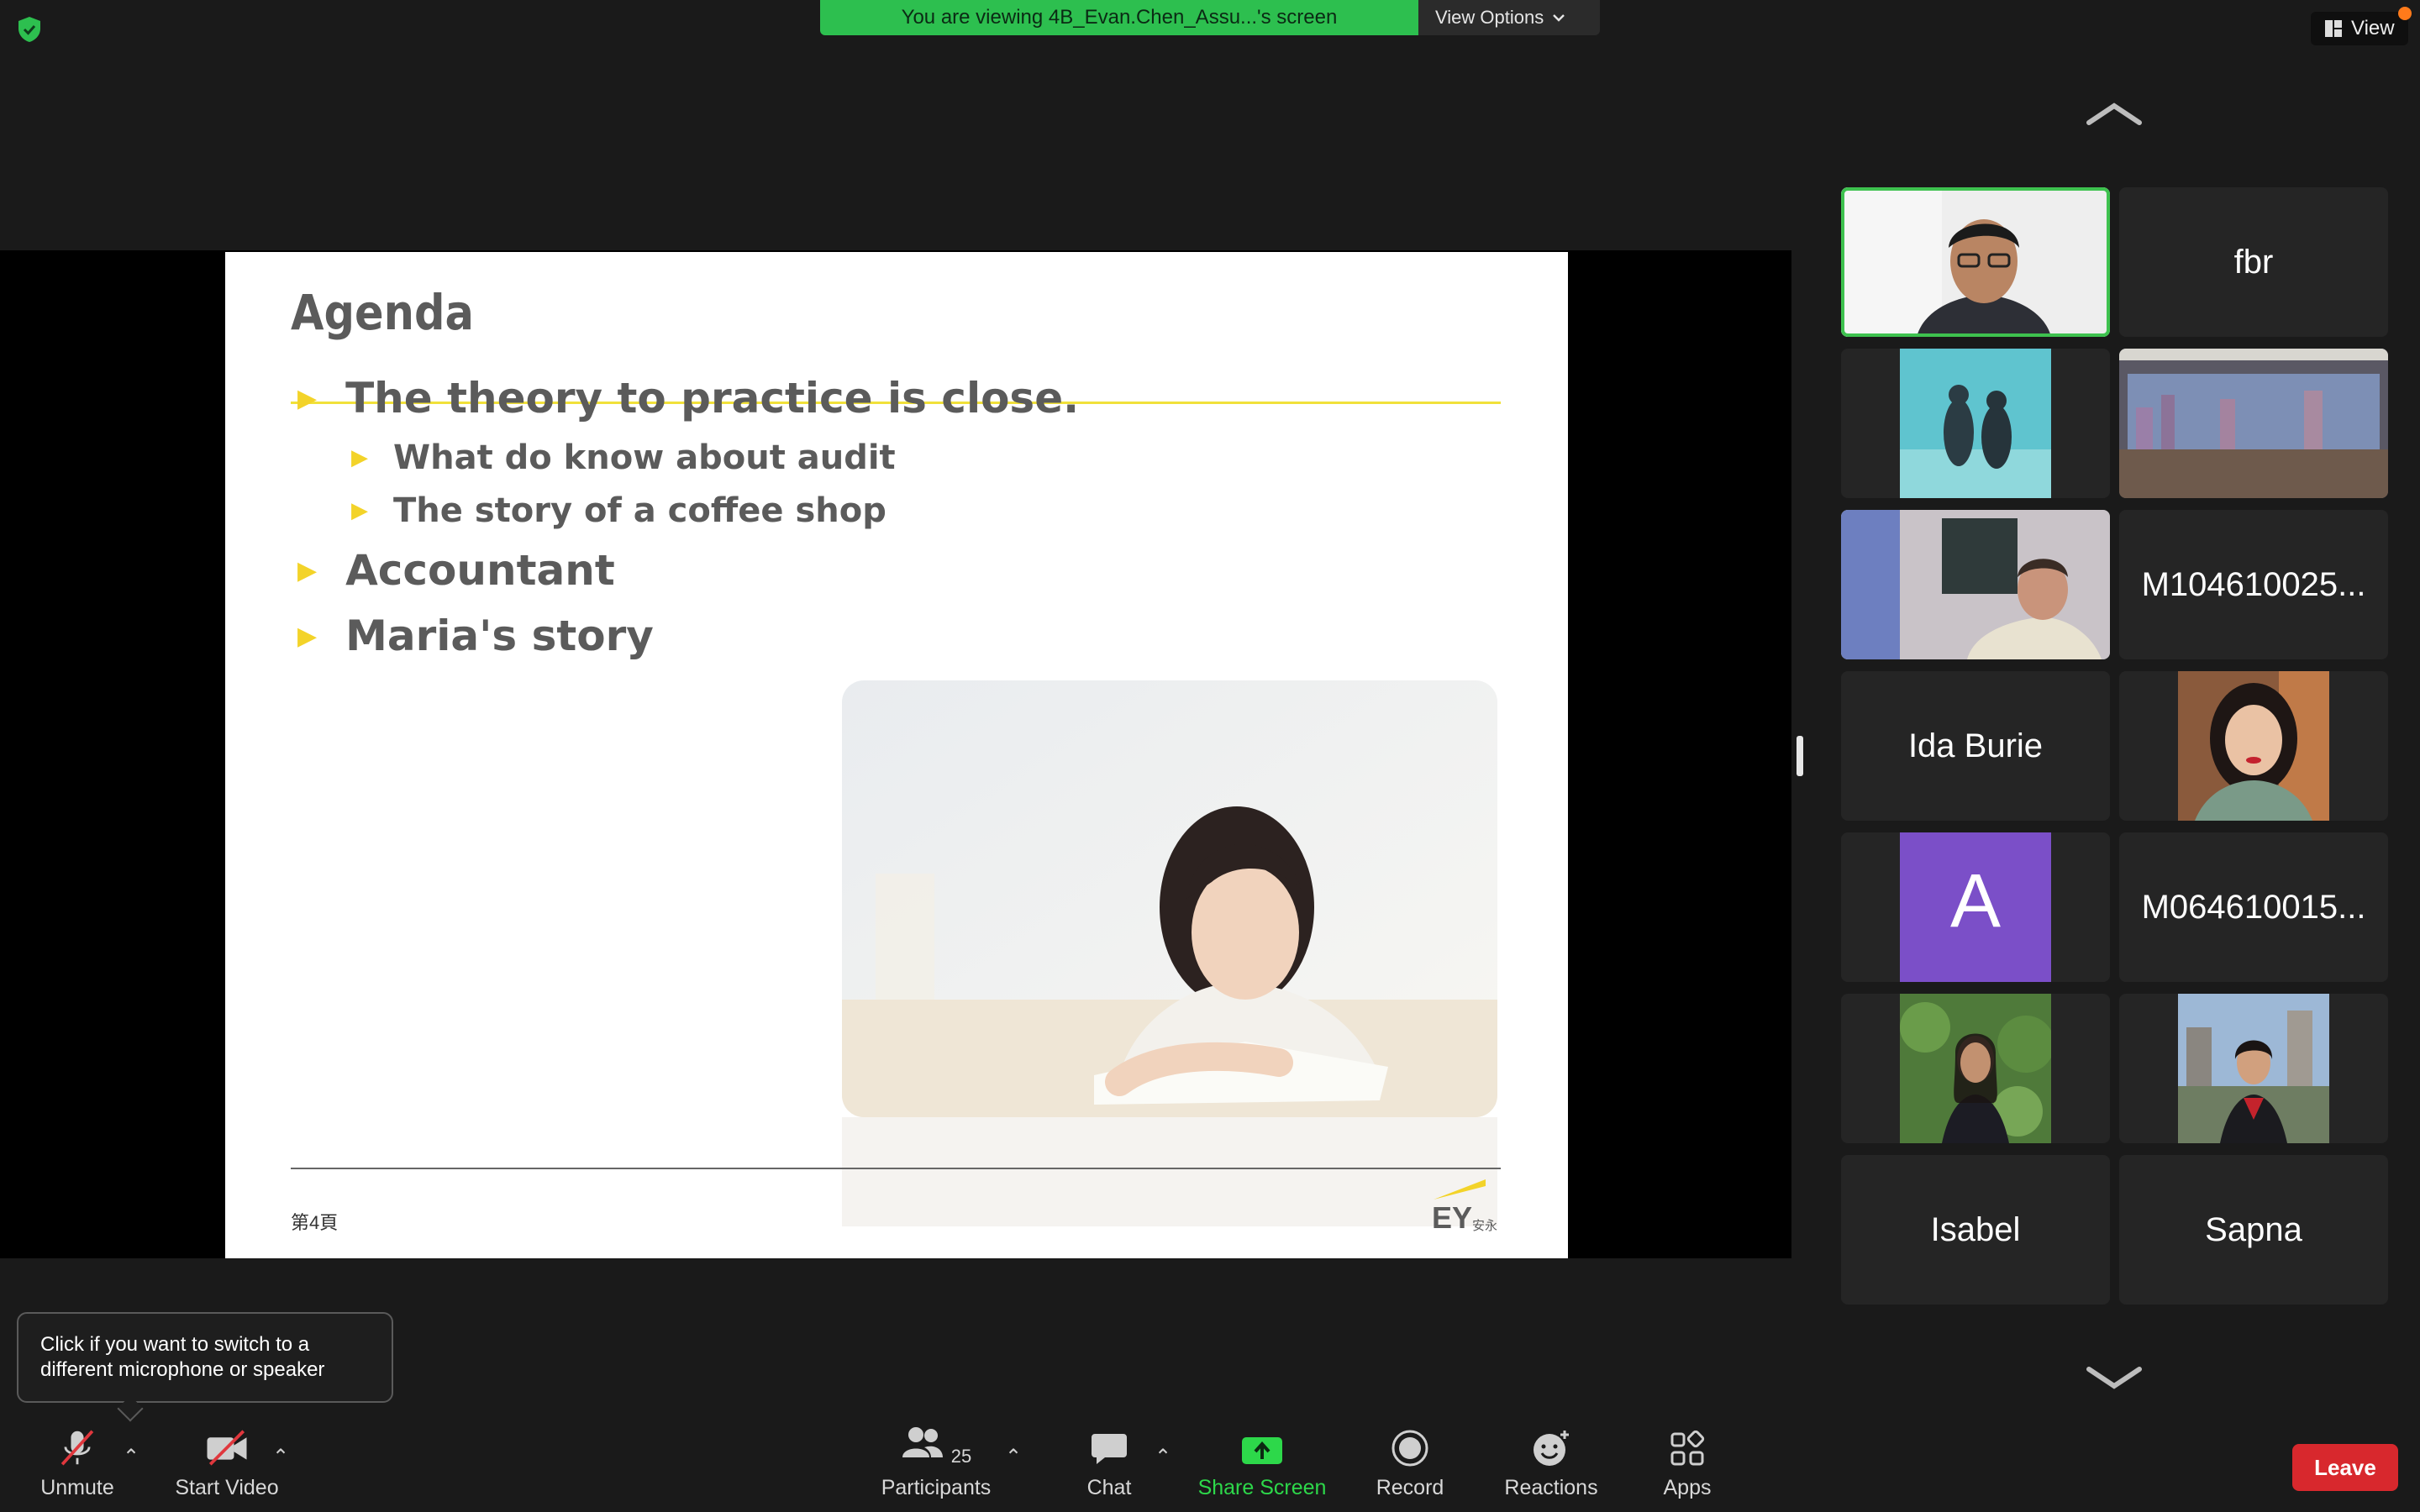 The height and width of the screenshot is (1512, 2420). I want to click on chevron-down-icon, so click(1559, 18).